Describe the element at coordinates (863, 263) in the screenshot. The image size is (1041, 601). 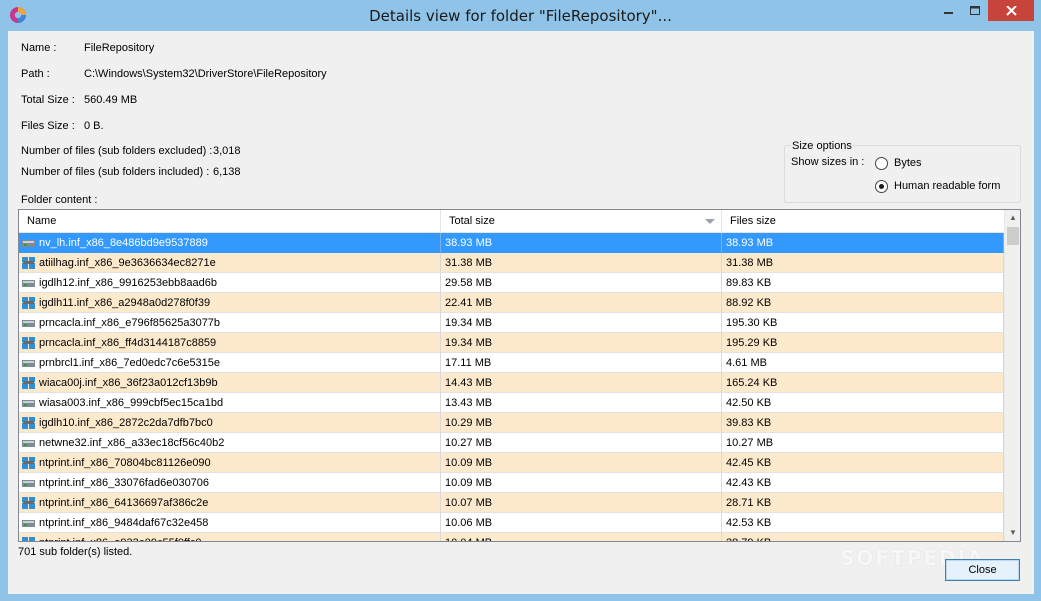
I see `row-files-size-cell: 31.38 MB` at that location.